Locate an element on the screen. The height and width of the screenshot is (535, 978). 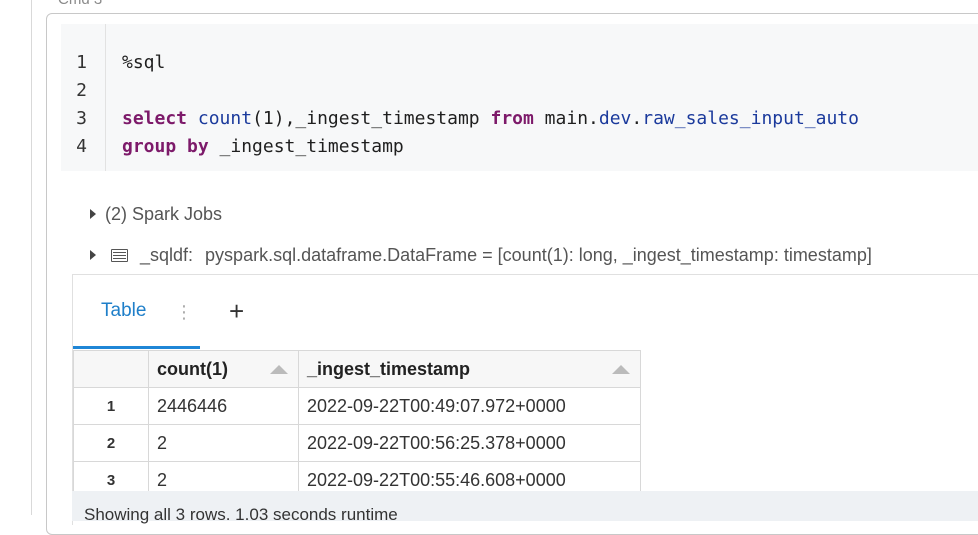
table-icon is located at coordinates (119, 255).